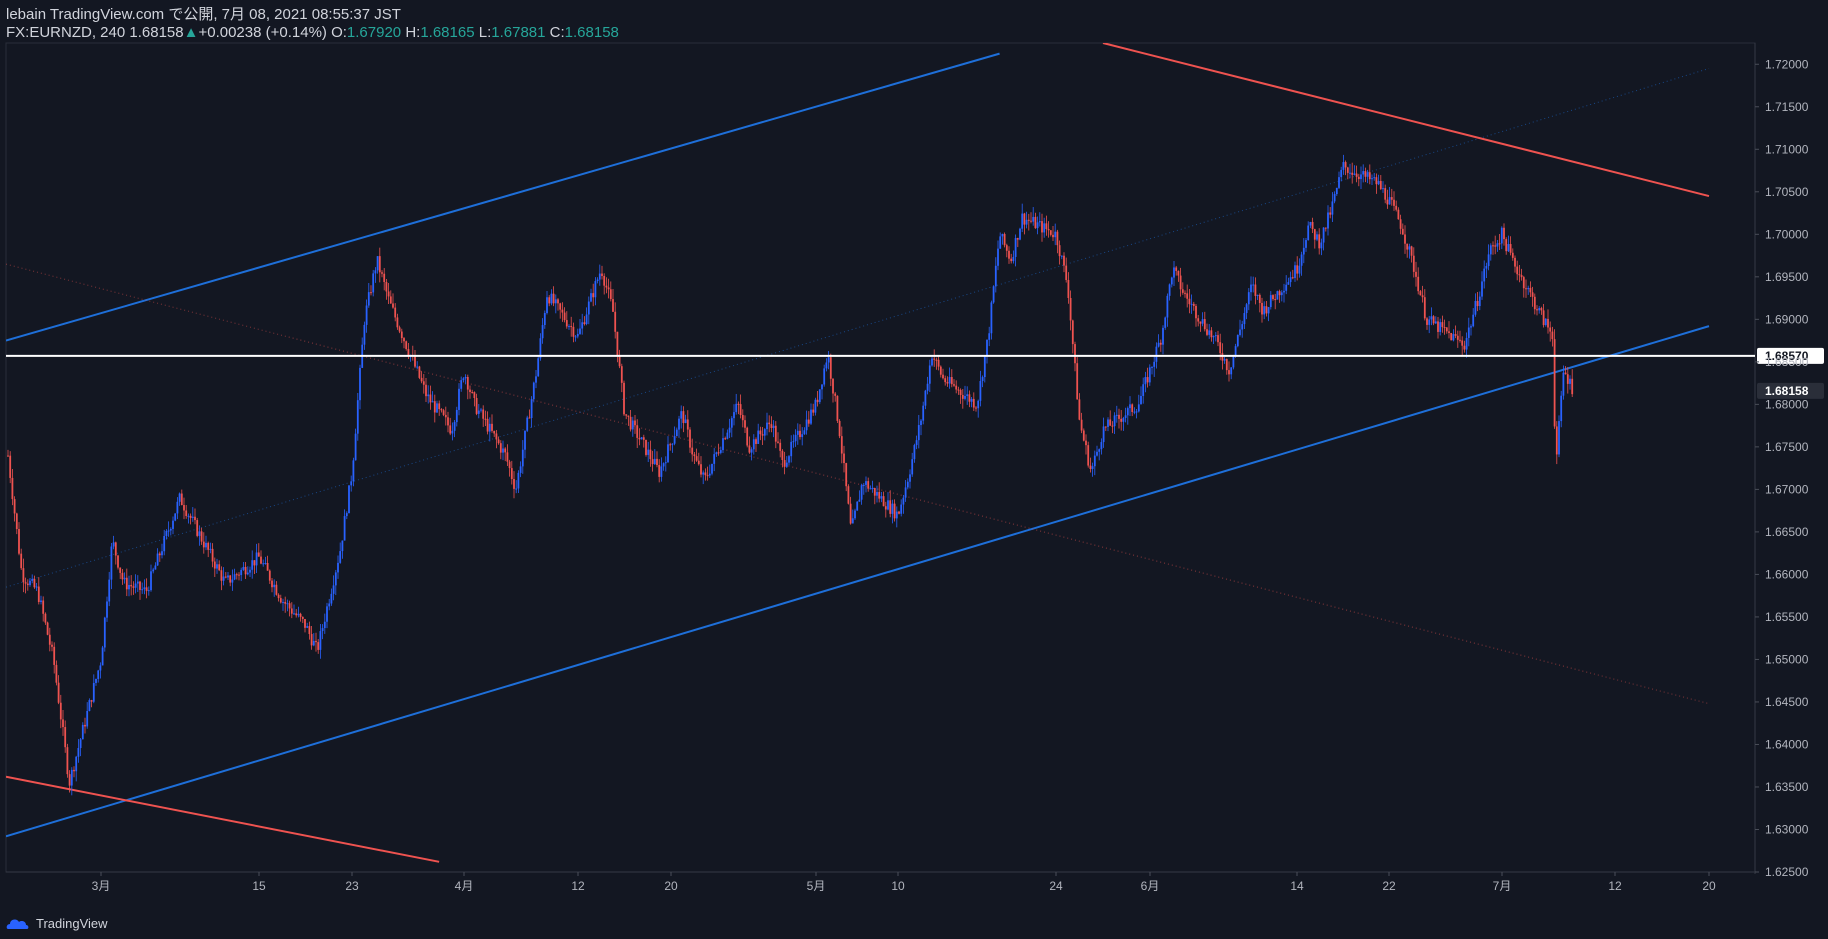  I want to click on trendline-down-upper, so click(1406, 120).